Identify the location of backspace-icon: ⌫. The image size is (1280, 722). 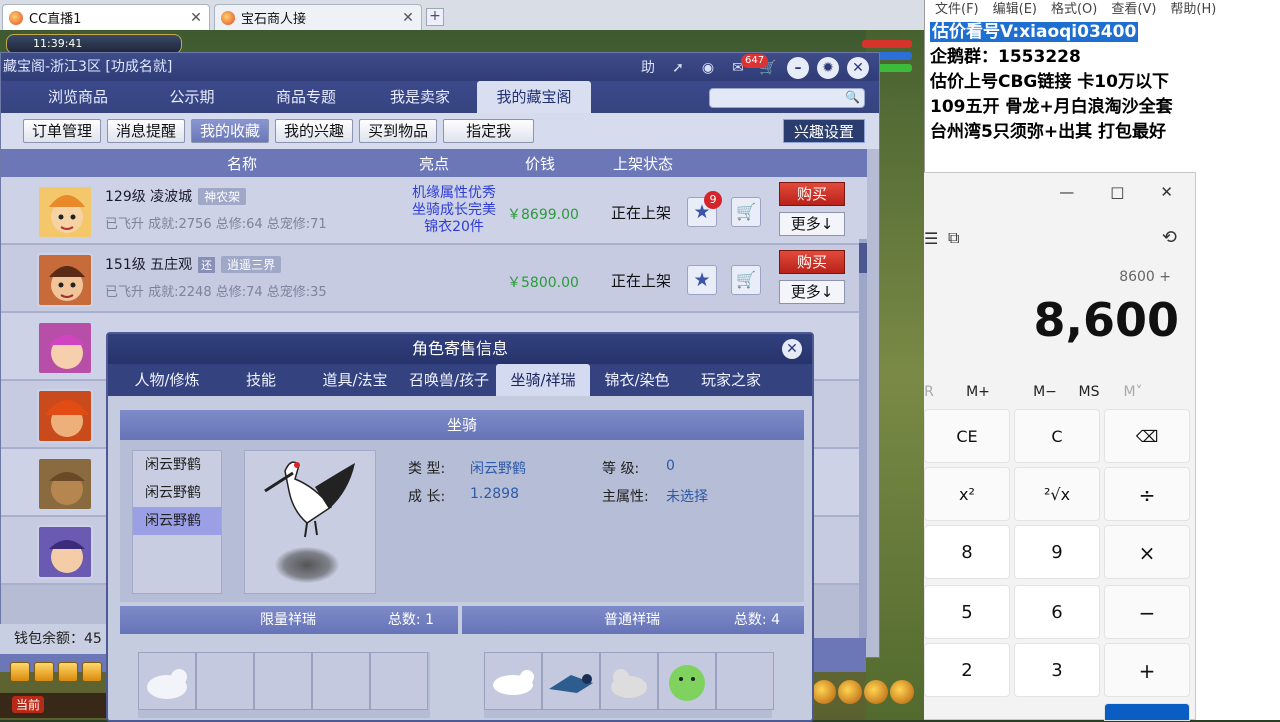
(1147, 436).